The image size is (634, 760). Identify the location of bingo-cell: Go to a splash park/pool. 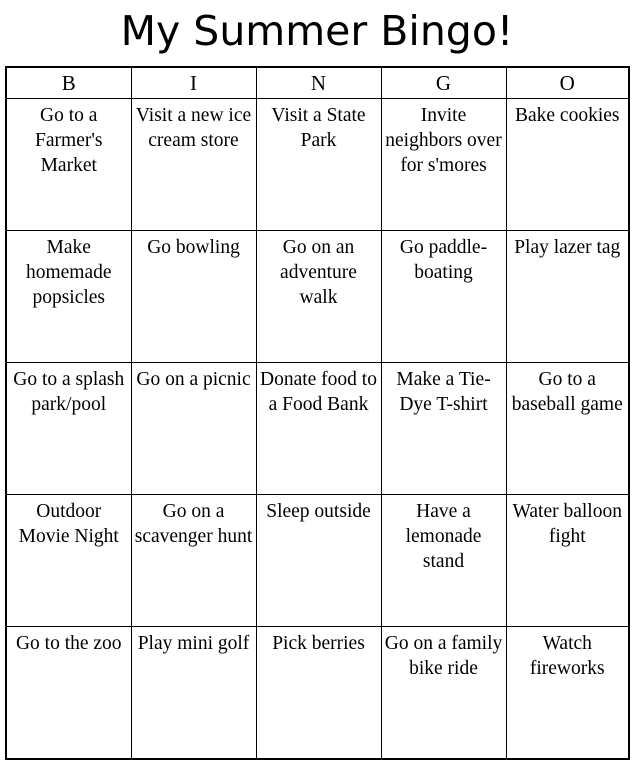
(68, 428).